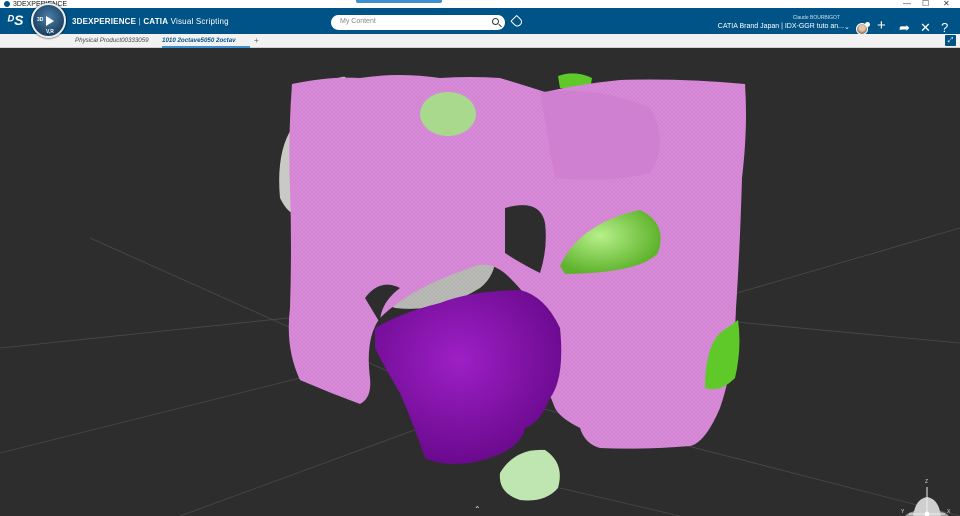 The width and height of the screenshot is (960, 516). I want to click on compass-3d-label: 3D, so click(40, 20).